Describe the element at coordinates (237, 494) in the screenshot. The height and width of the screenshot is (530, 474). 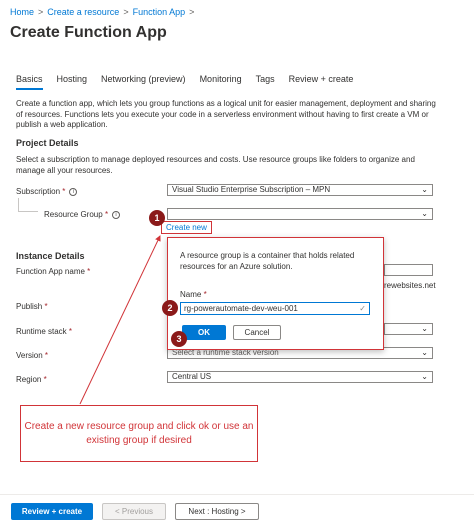
I see `footer-divider` at that location.